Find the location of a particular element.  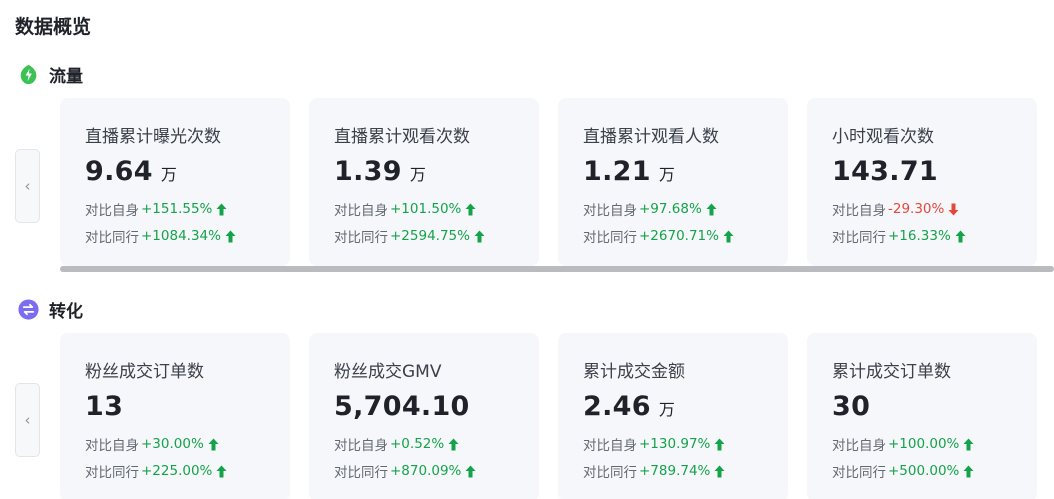

compare-self: 对比自身 +97.68% is located at coordinates (650, 209).